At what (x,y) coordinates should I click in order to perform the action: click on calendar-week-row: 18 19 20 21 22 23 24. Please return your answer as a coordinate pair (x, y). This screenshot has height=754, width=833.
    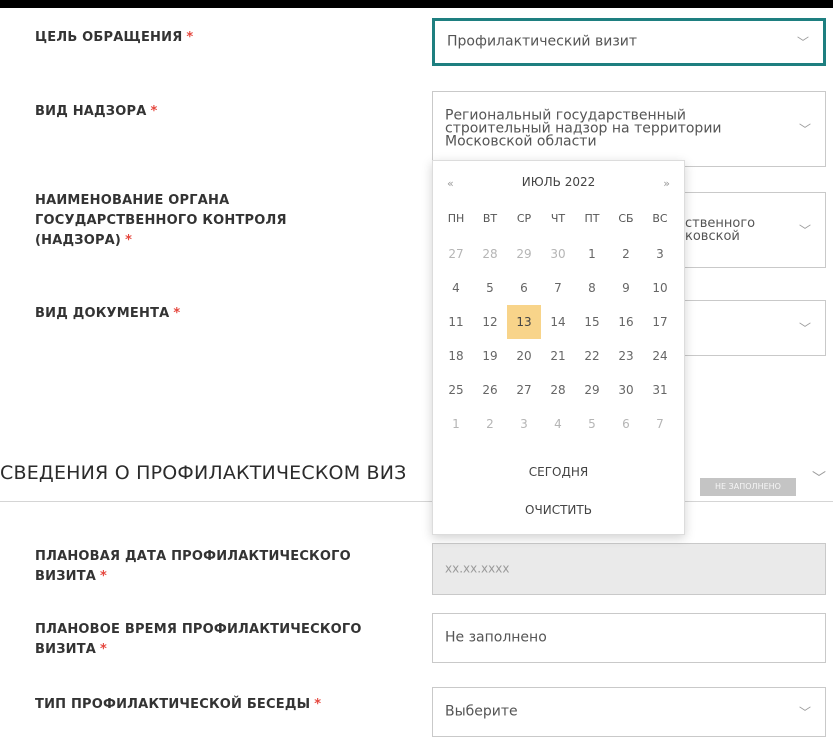
    Looking at the image, I should click on (559, 356).